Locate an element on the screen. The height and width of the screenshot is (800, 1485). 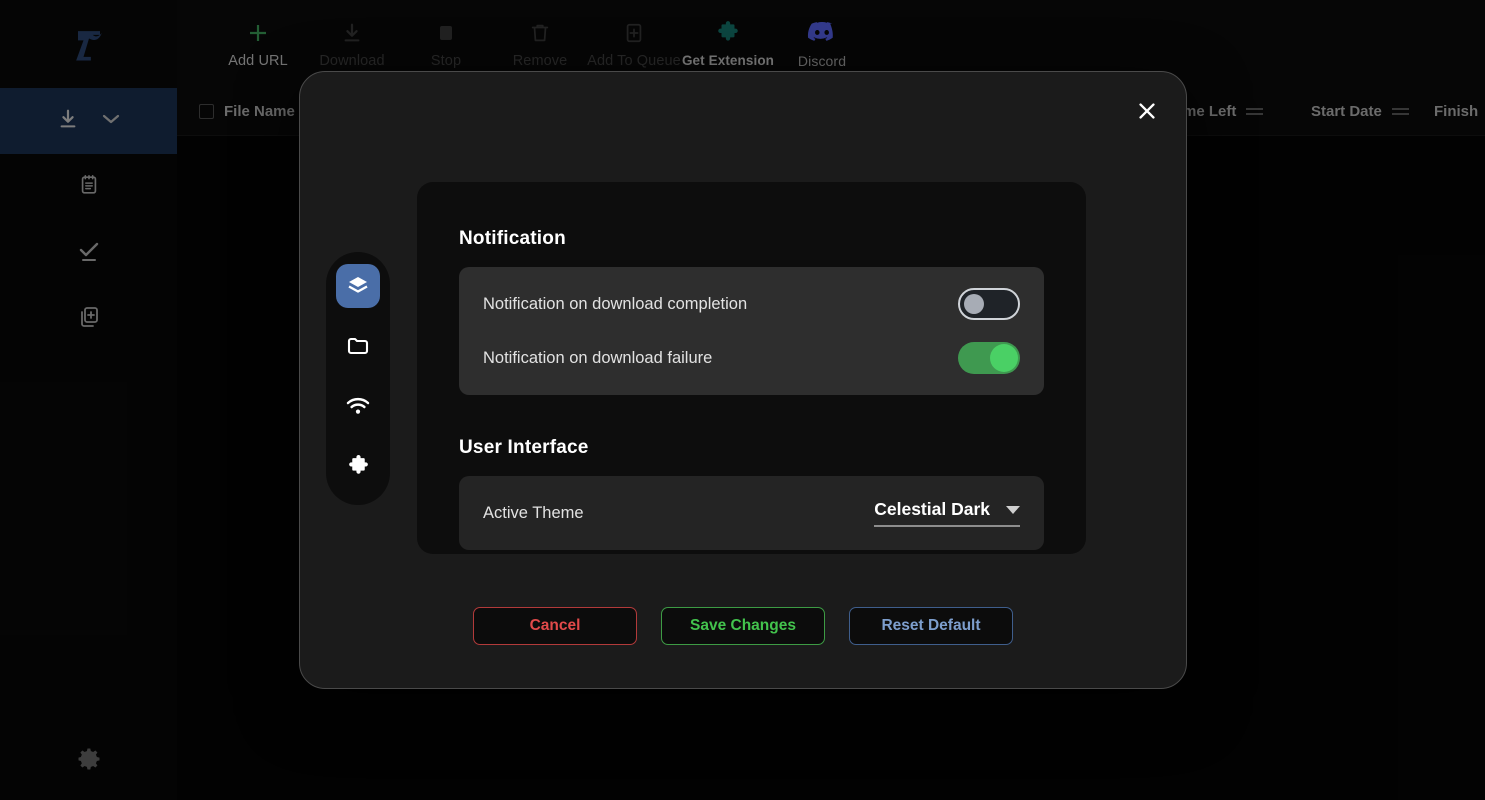
close-icon is located at coordinates (1147, 111).